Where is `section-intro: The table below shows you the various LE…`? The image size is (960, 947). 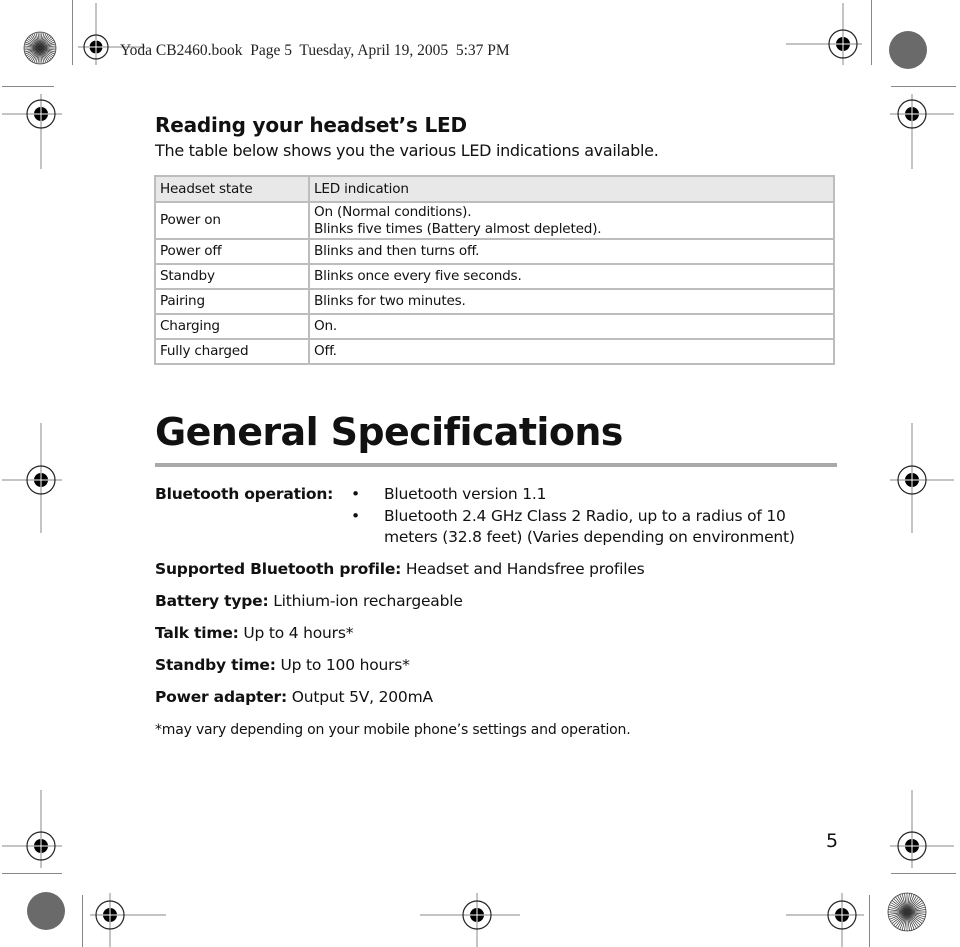
section-intro: The table below shows you the various LE… is located at coordinates (407, 150).